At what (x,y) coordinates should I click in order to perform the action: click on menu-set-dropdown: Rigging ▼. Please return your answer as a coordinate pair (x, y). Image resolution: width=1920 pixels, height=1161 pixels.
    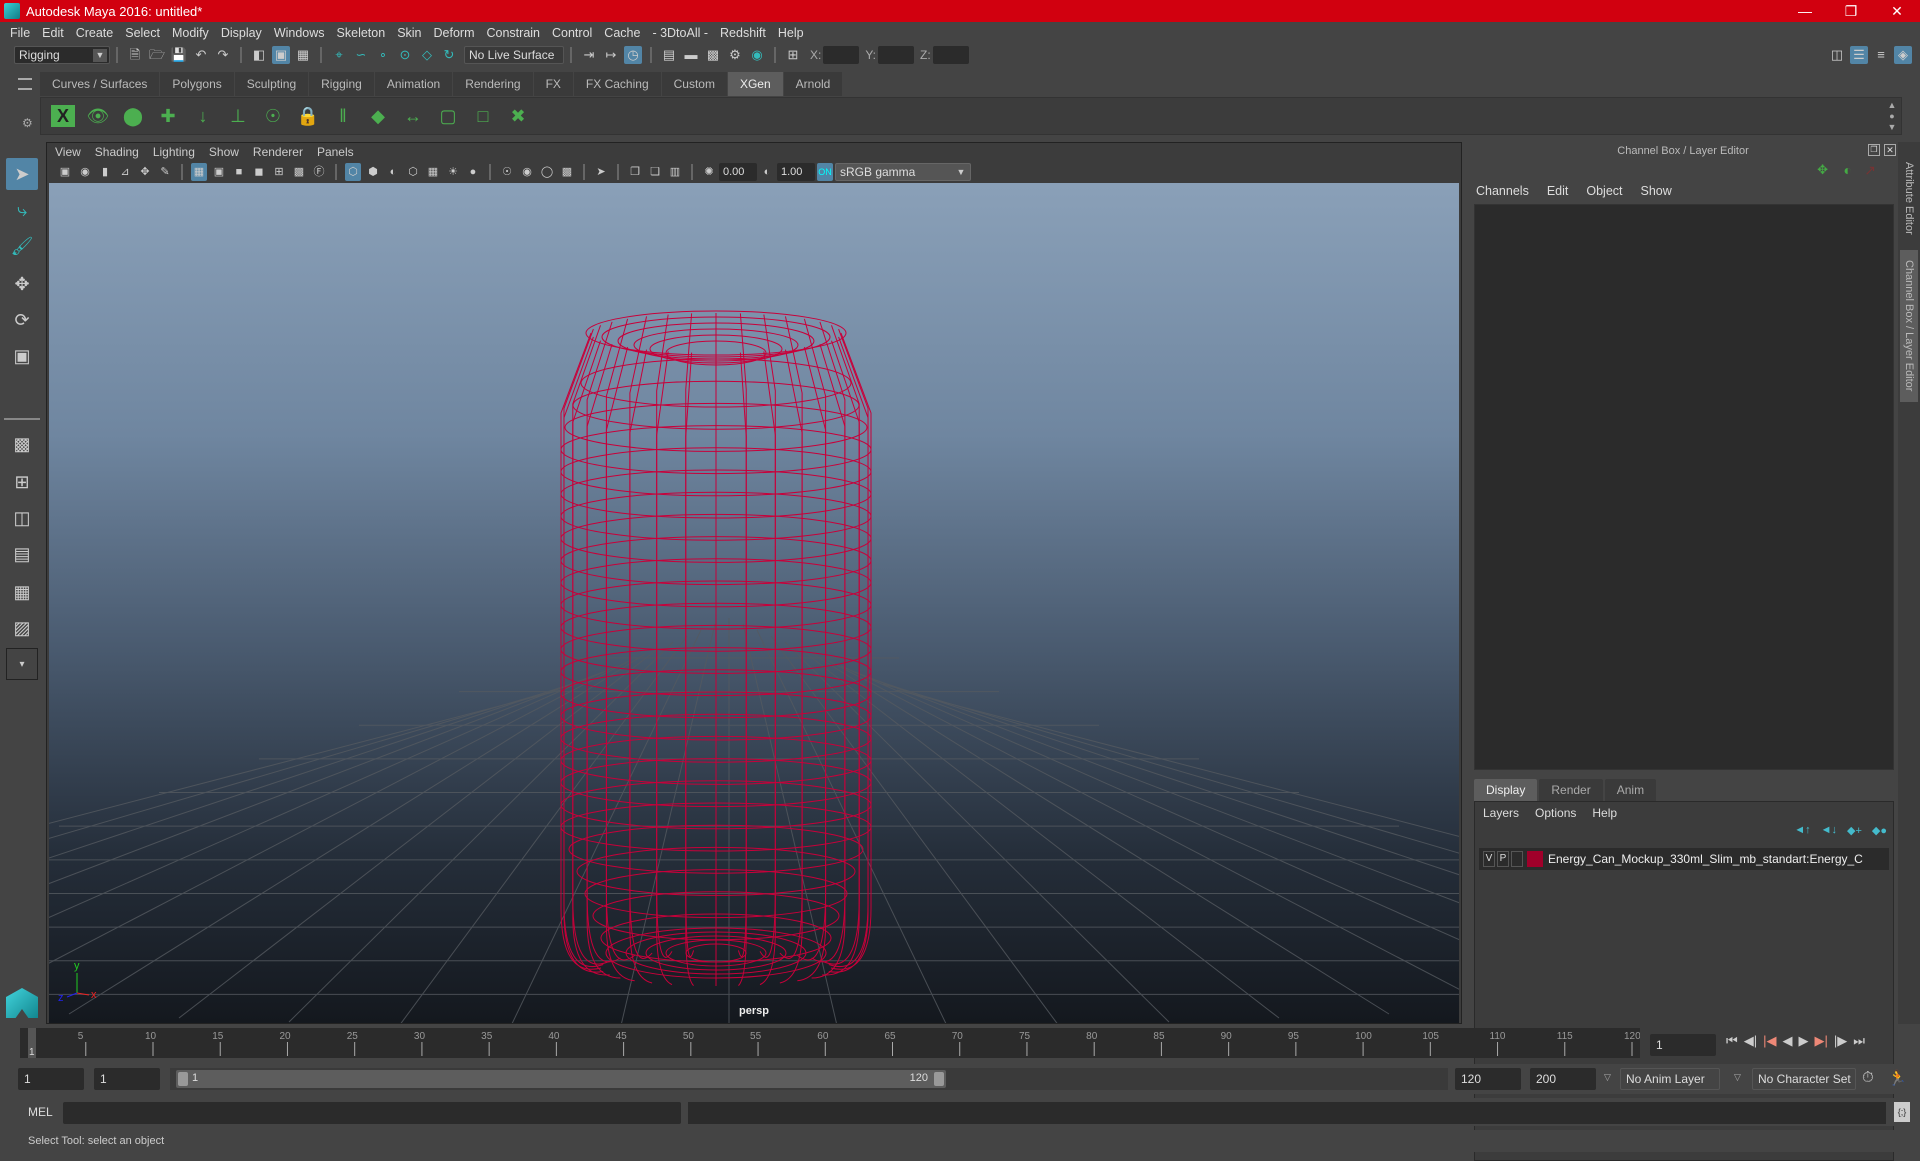
    Looking at the image, I should click on (62, 55).